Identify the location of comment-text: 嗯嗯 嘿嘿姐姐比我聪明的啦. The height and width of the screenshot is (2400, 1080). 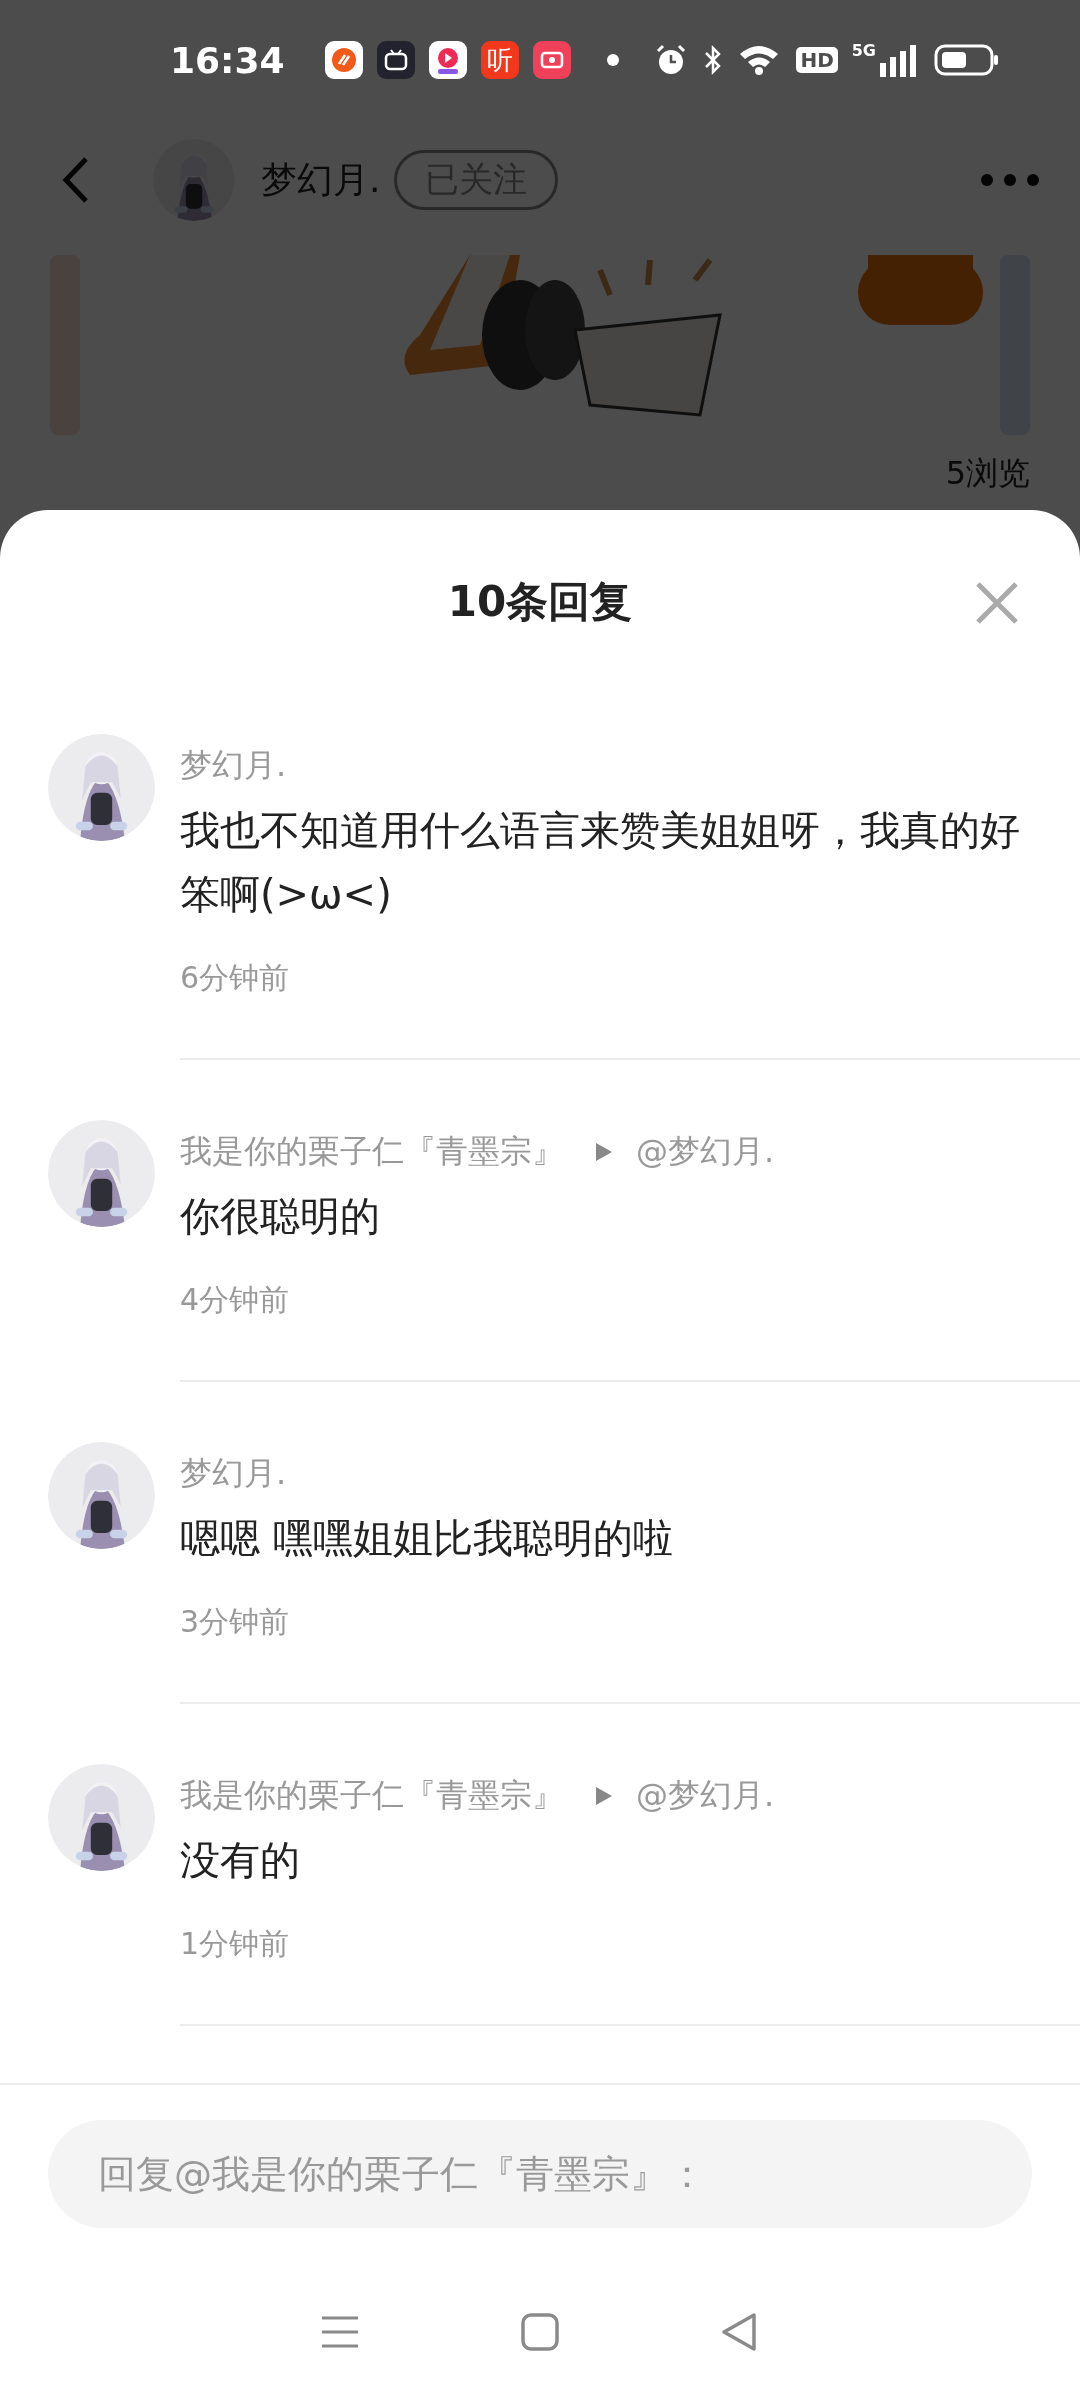
(427, 1538).